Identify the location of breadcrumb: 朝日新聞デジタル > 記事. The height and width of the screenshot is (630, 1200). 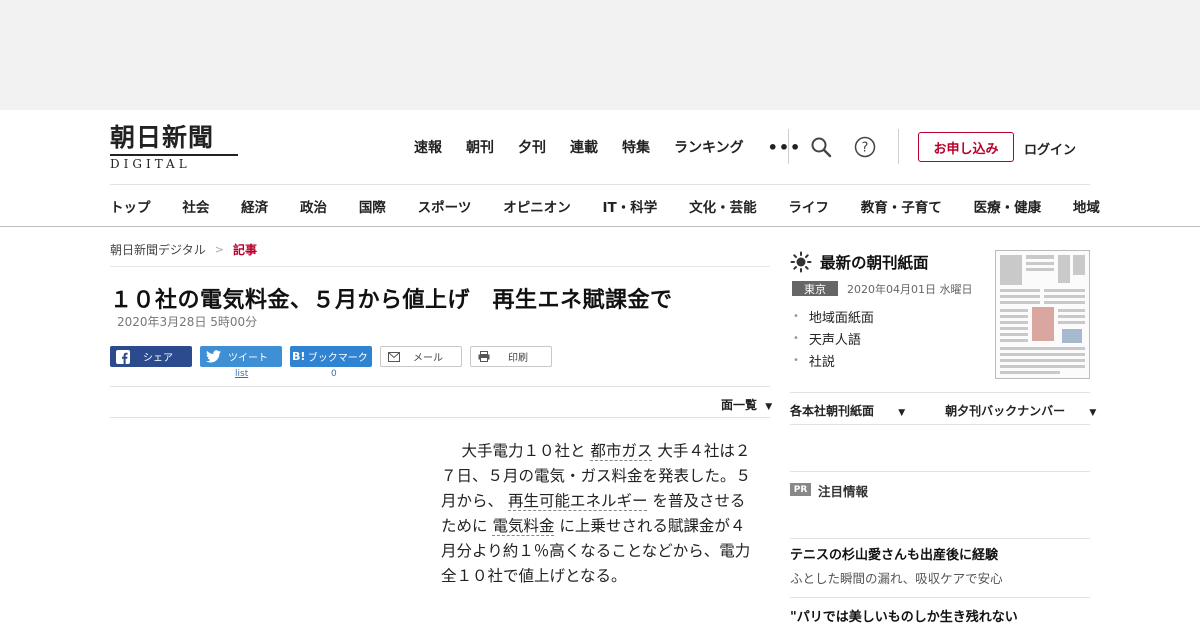
(183, 249).